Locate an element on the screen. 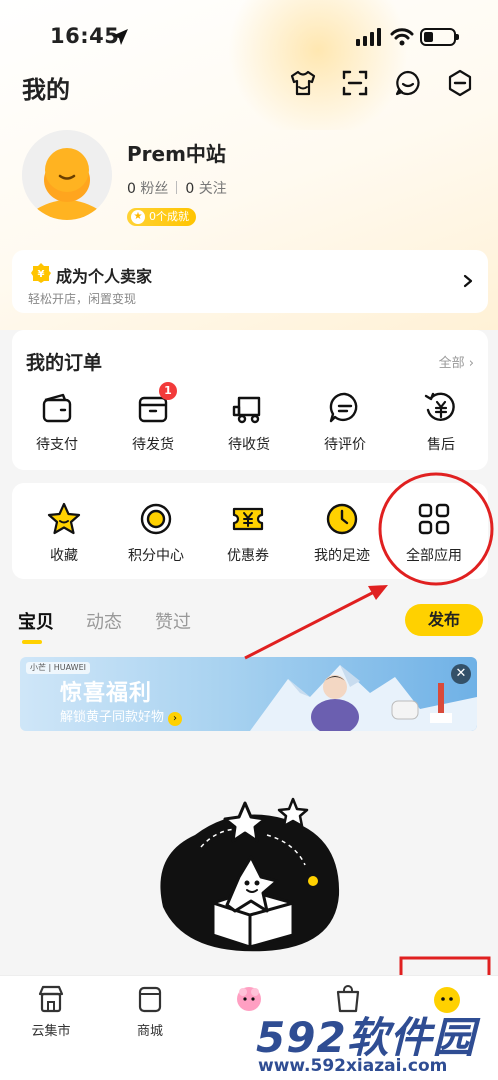 This screenshot has width=498, height=1080. divider is located at coordinates (177, 187).